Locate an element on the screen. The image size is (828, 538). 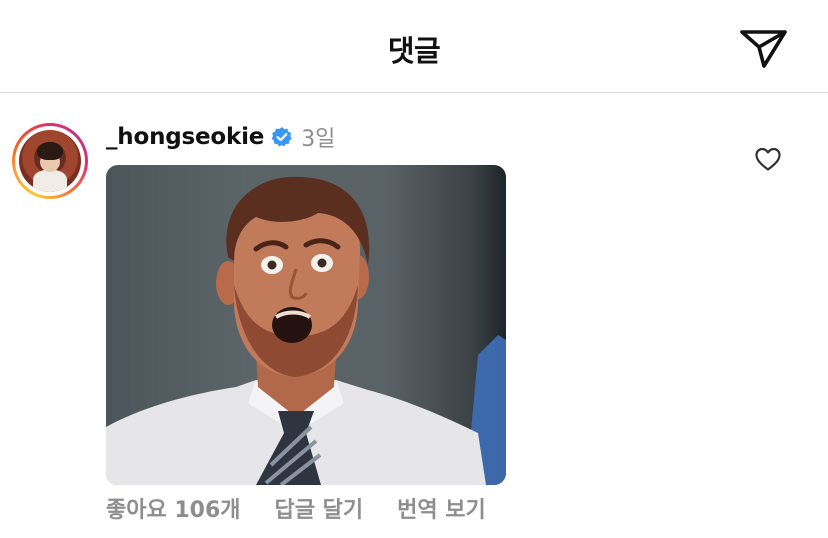
send-button is located at coordinates (764, 48).